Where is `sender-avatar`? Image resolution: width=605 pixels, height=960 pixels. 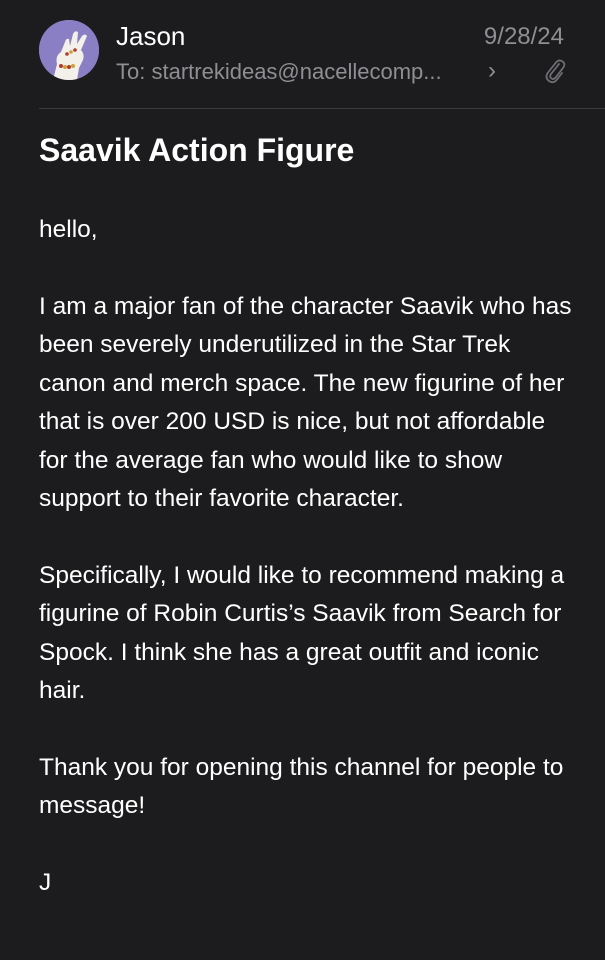 sender-avatar is located at coordinates (69, 50).